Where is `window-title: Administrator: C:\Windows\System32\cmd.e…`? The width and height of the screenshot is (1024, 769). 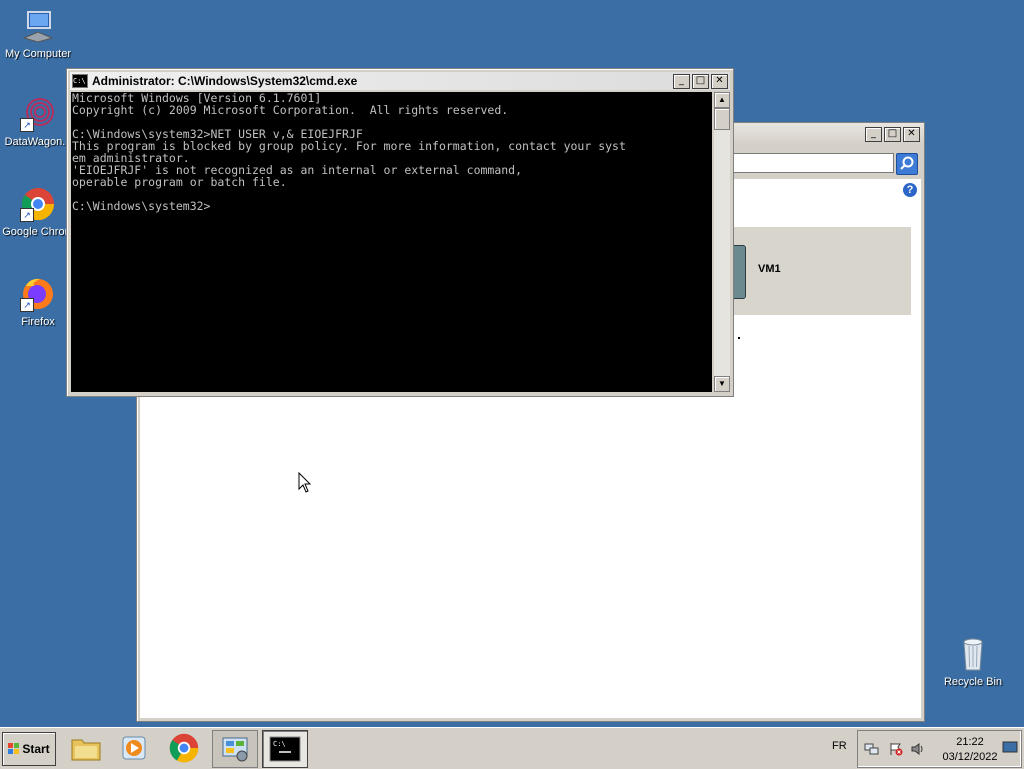
window-title: Administrator: C:\Windows\System32\cmd.e… is located at coordinates (225, 81).